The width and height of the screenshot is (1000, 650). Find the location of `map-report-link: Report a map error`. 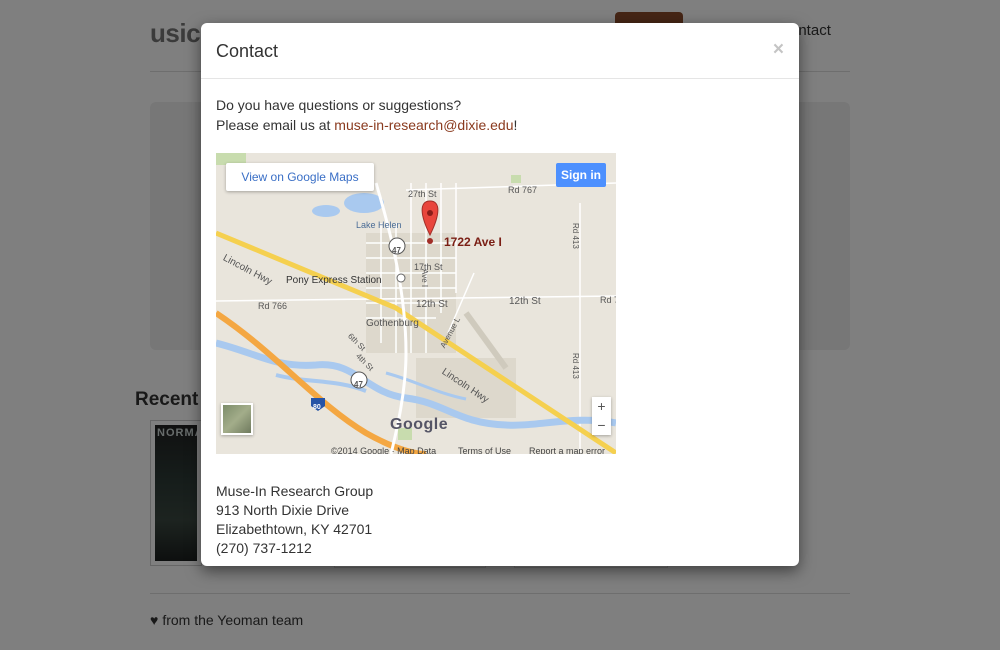

map-report-link: Report a map error is located at coordinates (567, 447).